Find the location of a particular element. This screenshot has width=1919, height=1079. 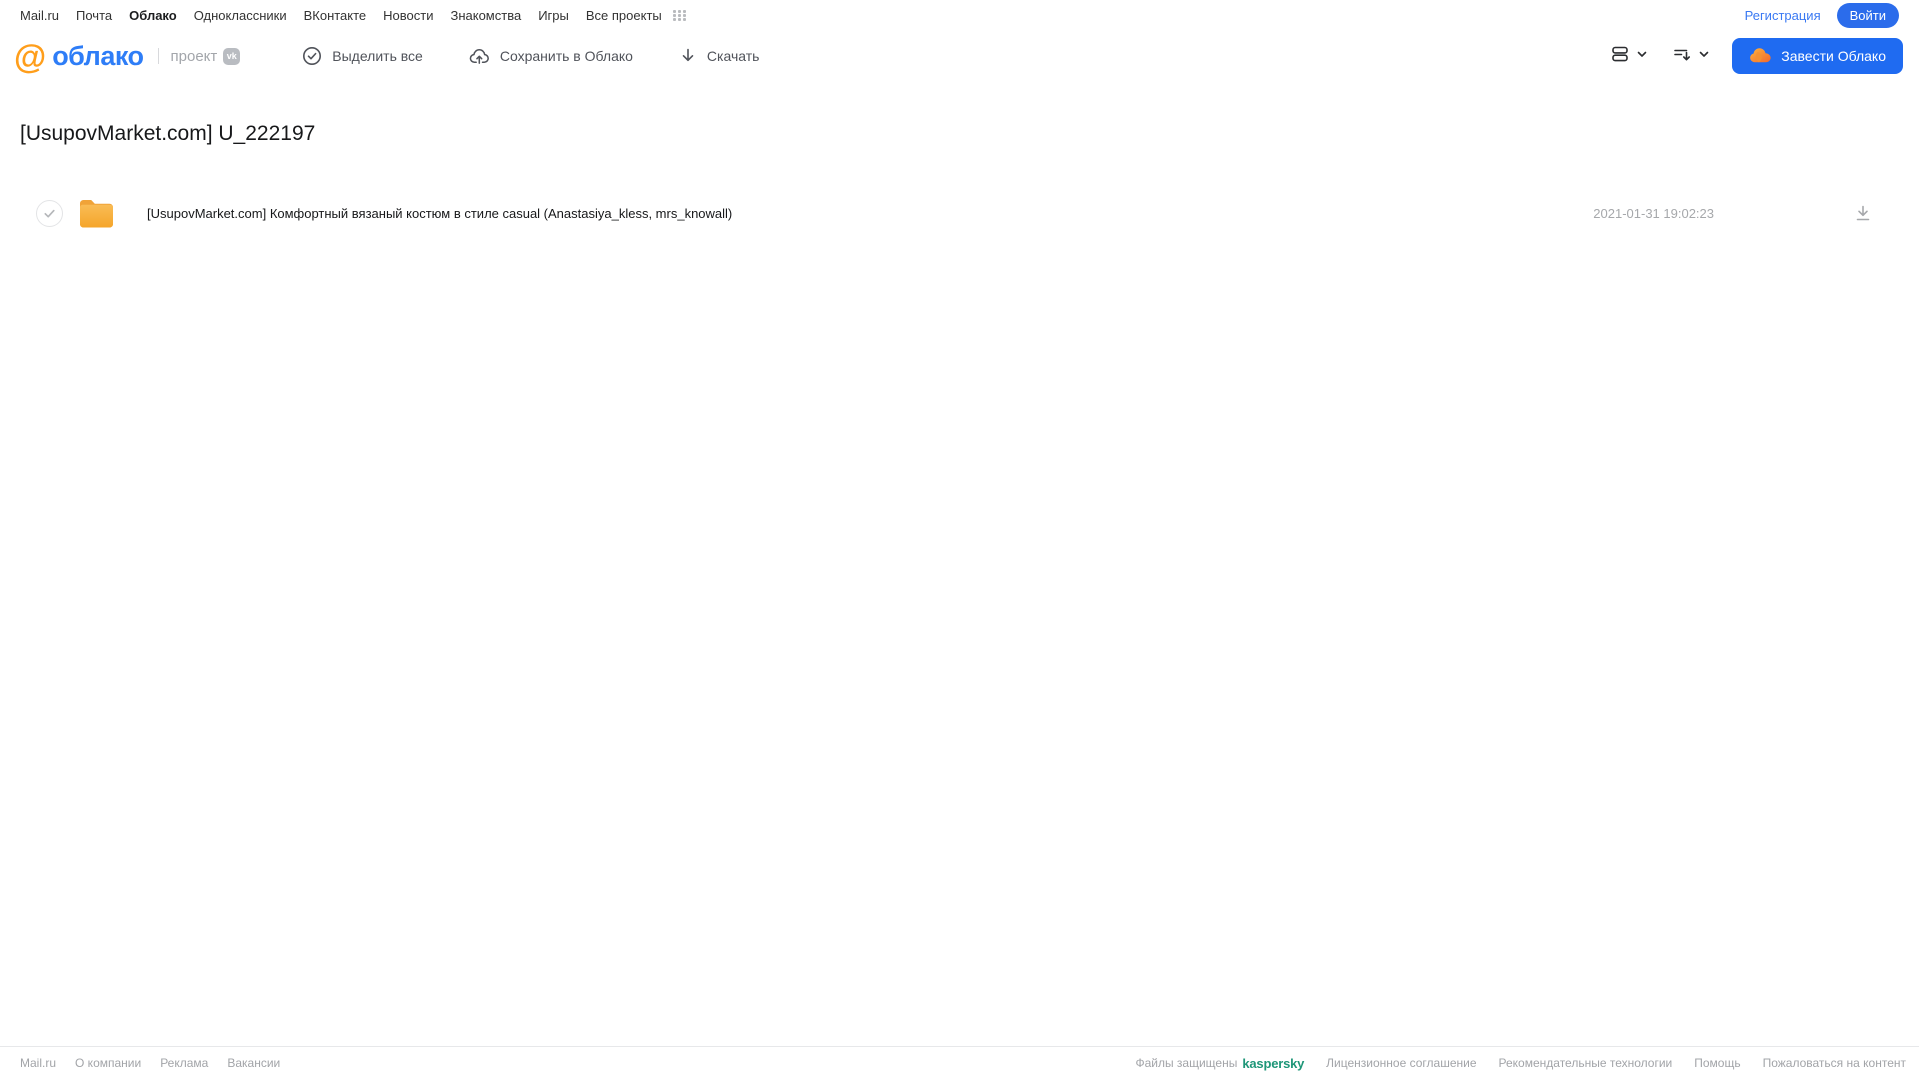

topnav-link-novosti: Новости is located at coordinates (408, 15).